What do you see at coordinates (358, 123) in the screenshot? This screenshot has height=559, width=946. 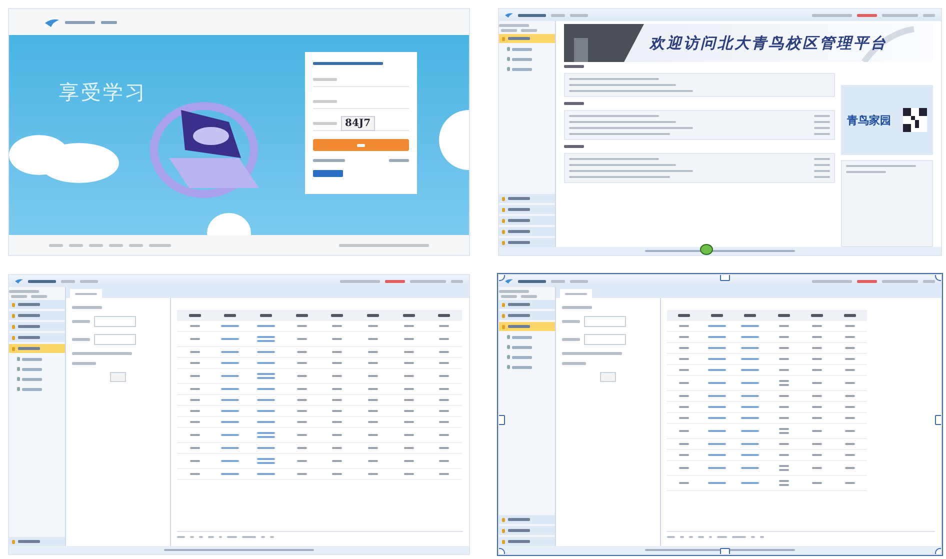 I see `captcha-image: 84J7` at bounding box center [358, 123].